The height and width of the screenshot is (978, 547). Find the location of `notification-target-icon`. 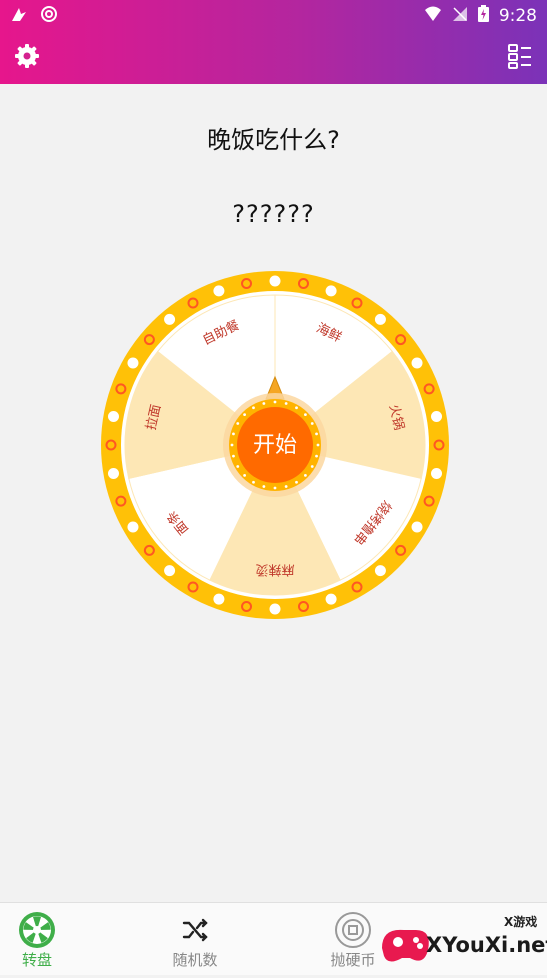

notification-target-icon is located at coordinates (49, 16).